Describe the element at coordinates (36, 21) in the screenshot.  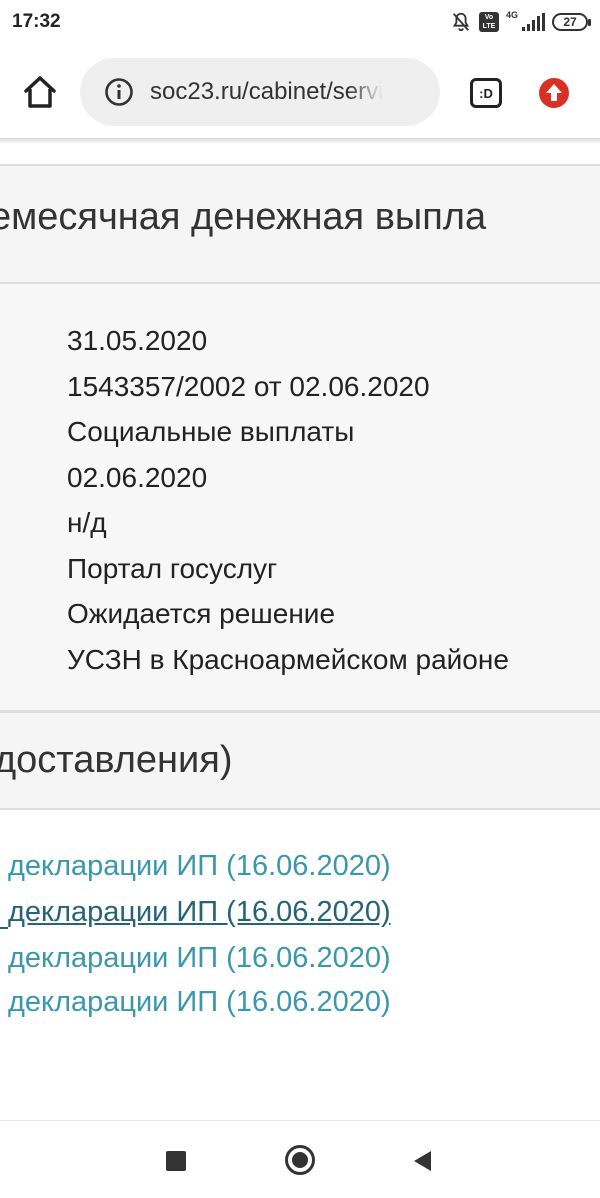
I see `status-time: 17:32` at that location.